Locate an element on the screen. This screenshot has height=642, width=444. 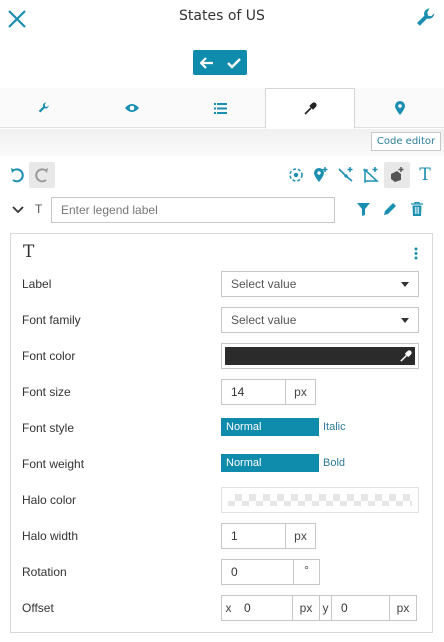
add-line-icon is located at coordinates (345, 174).